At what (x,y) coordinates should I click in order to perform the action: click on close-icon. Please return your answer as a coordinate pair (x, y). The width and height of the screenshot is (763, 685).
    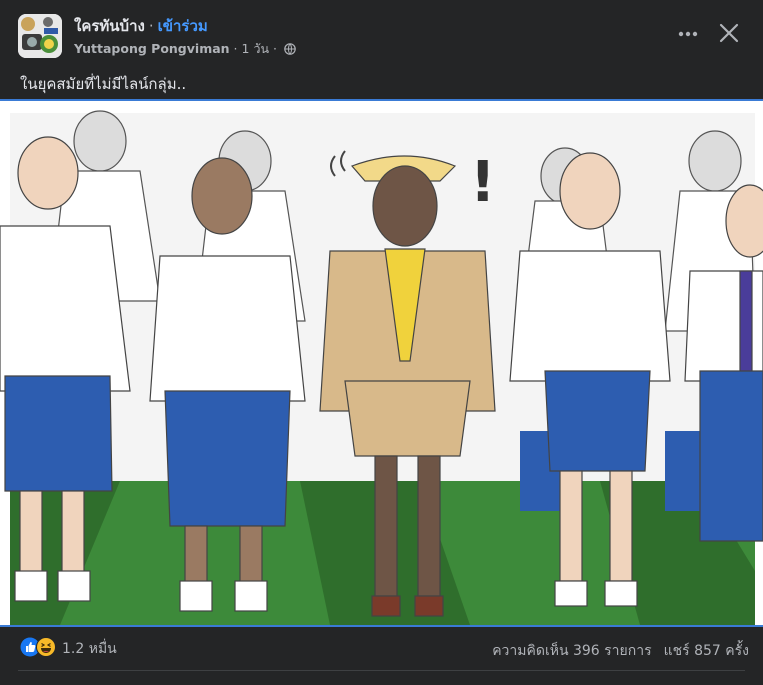
    Looking at the image, I should click on (729, 33).